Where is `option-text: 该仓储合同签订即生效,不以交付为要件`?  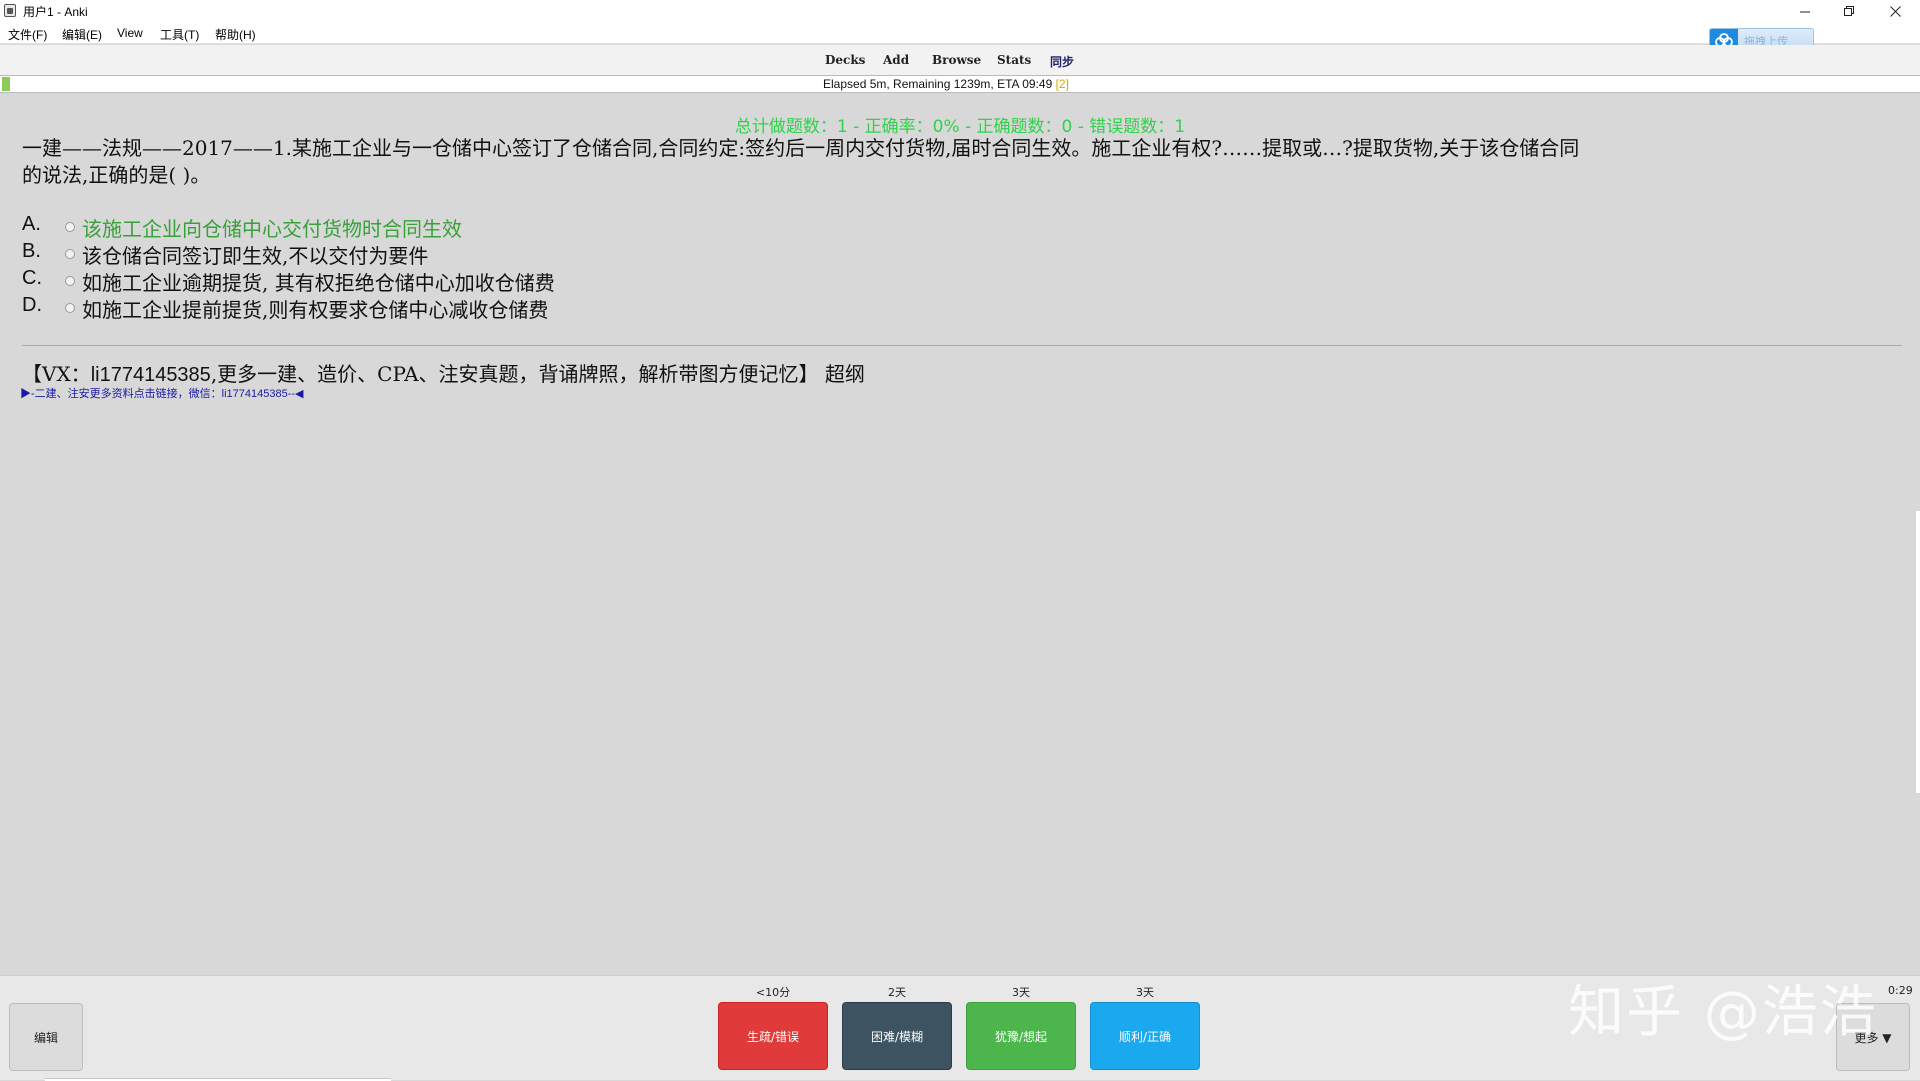 option-text: 该仓储合同签订即生效,不以交付为要件 is located at coordinates (255, 256).